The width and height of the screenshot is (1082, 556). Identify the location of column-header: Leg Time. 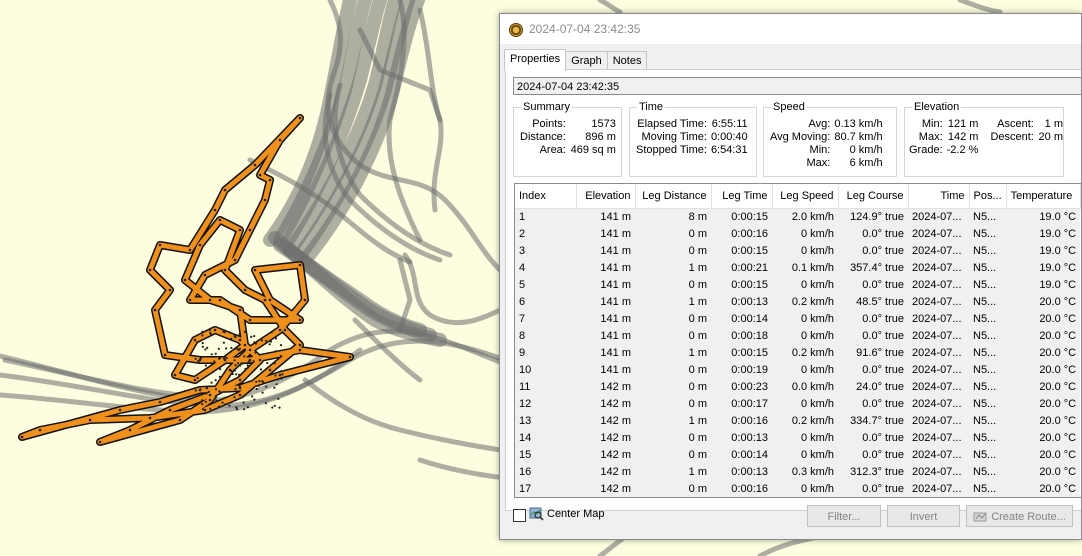
(742, 196).